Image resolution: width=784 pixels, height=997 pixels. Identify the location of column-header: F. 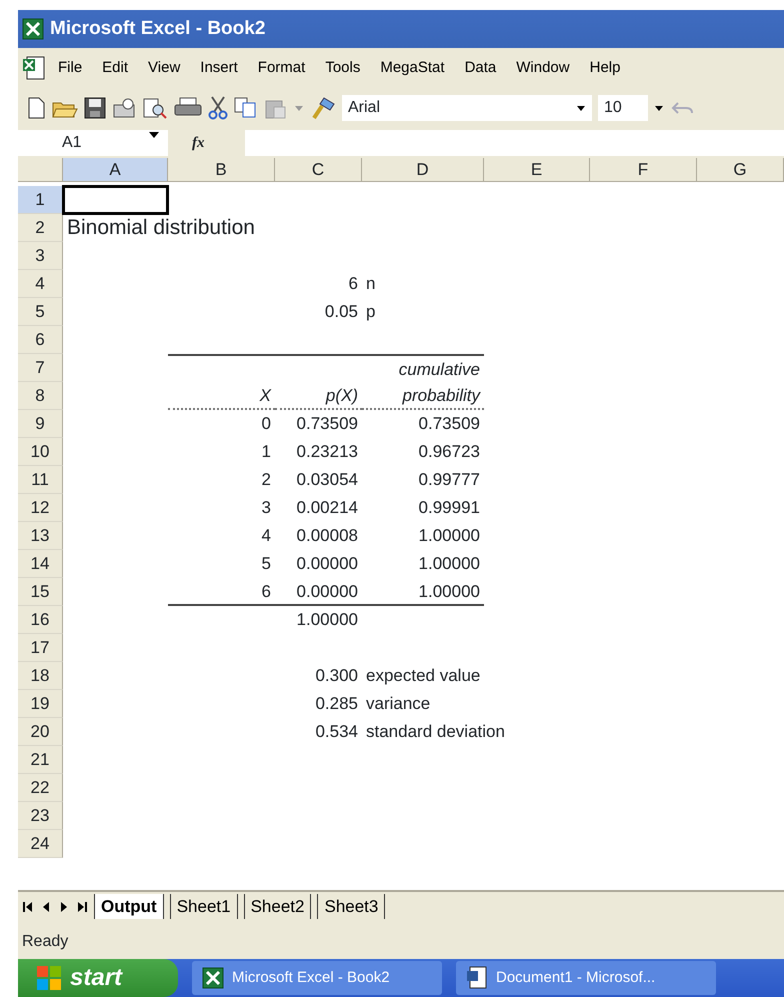
(643, 170).